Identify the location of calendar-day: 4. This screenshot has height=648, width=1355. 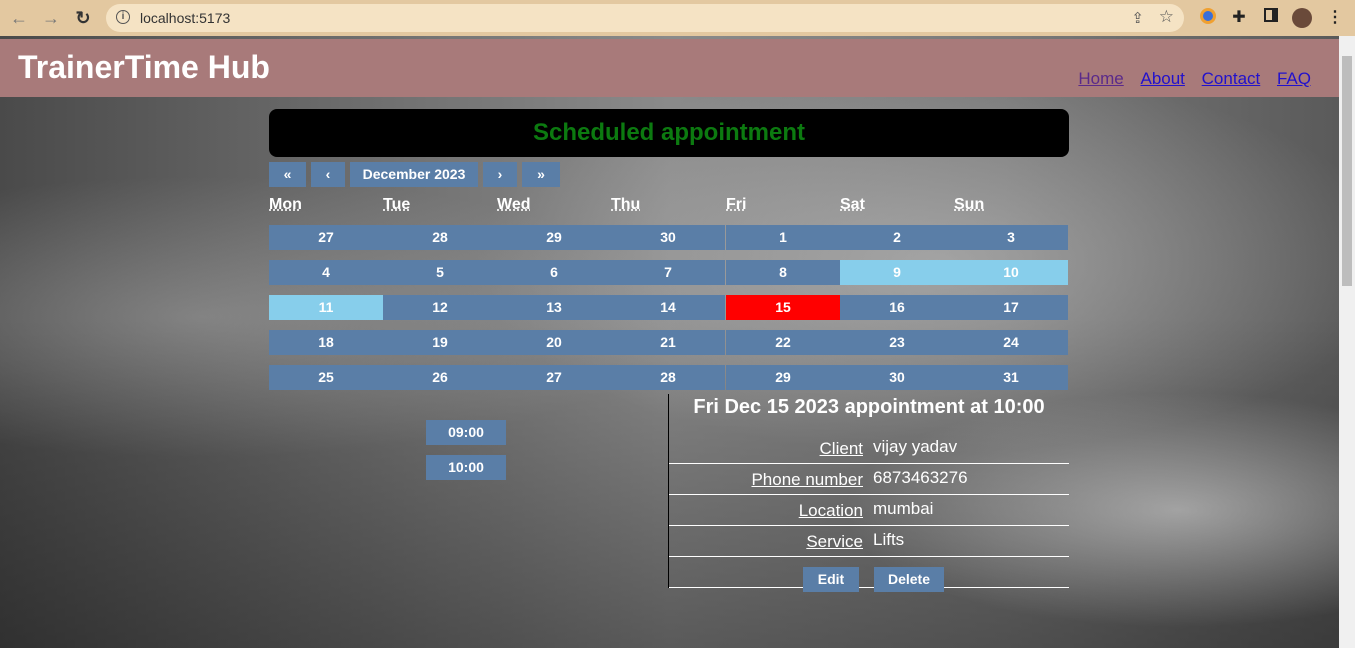
(326, 272).